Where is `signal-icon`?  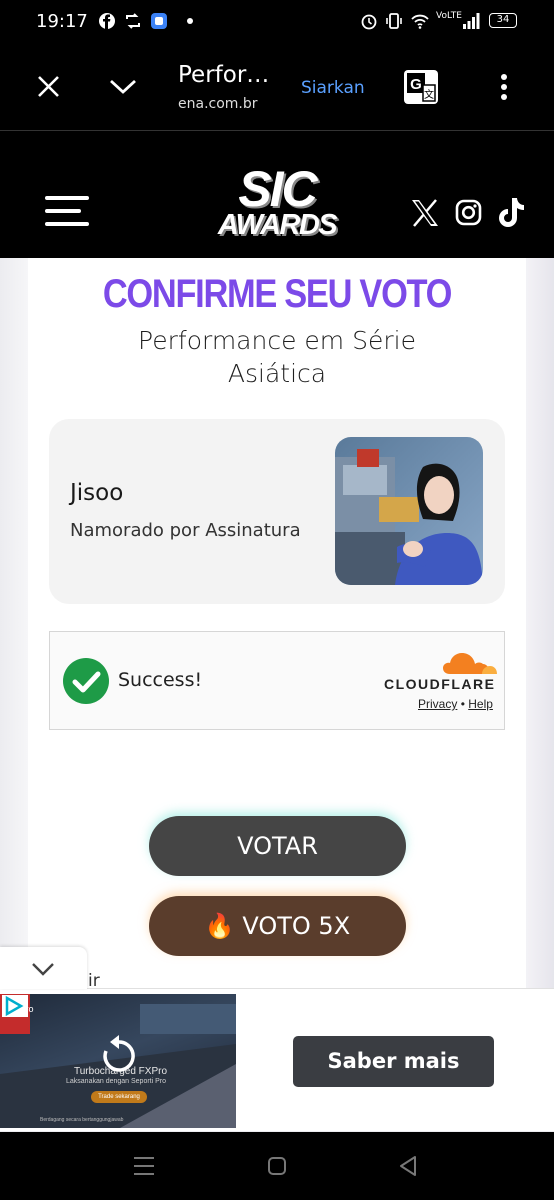
signal-icon is located at coordinates (471, 21).